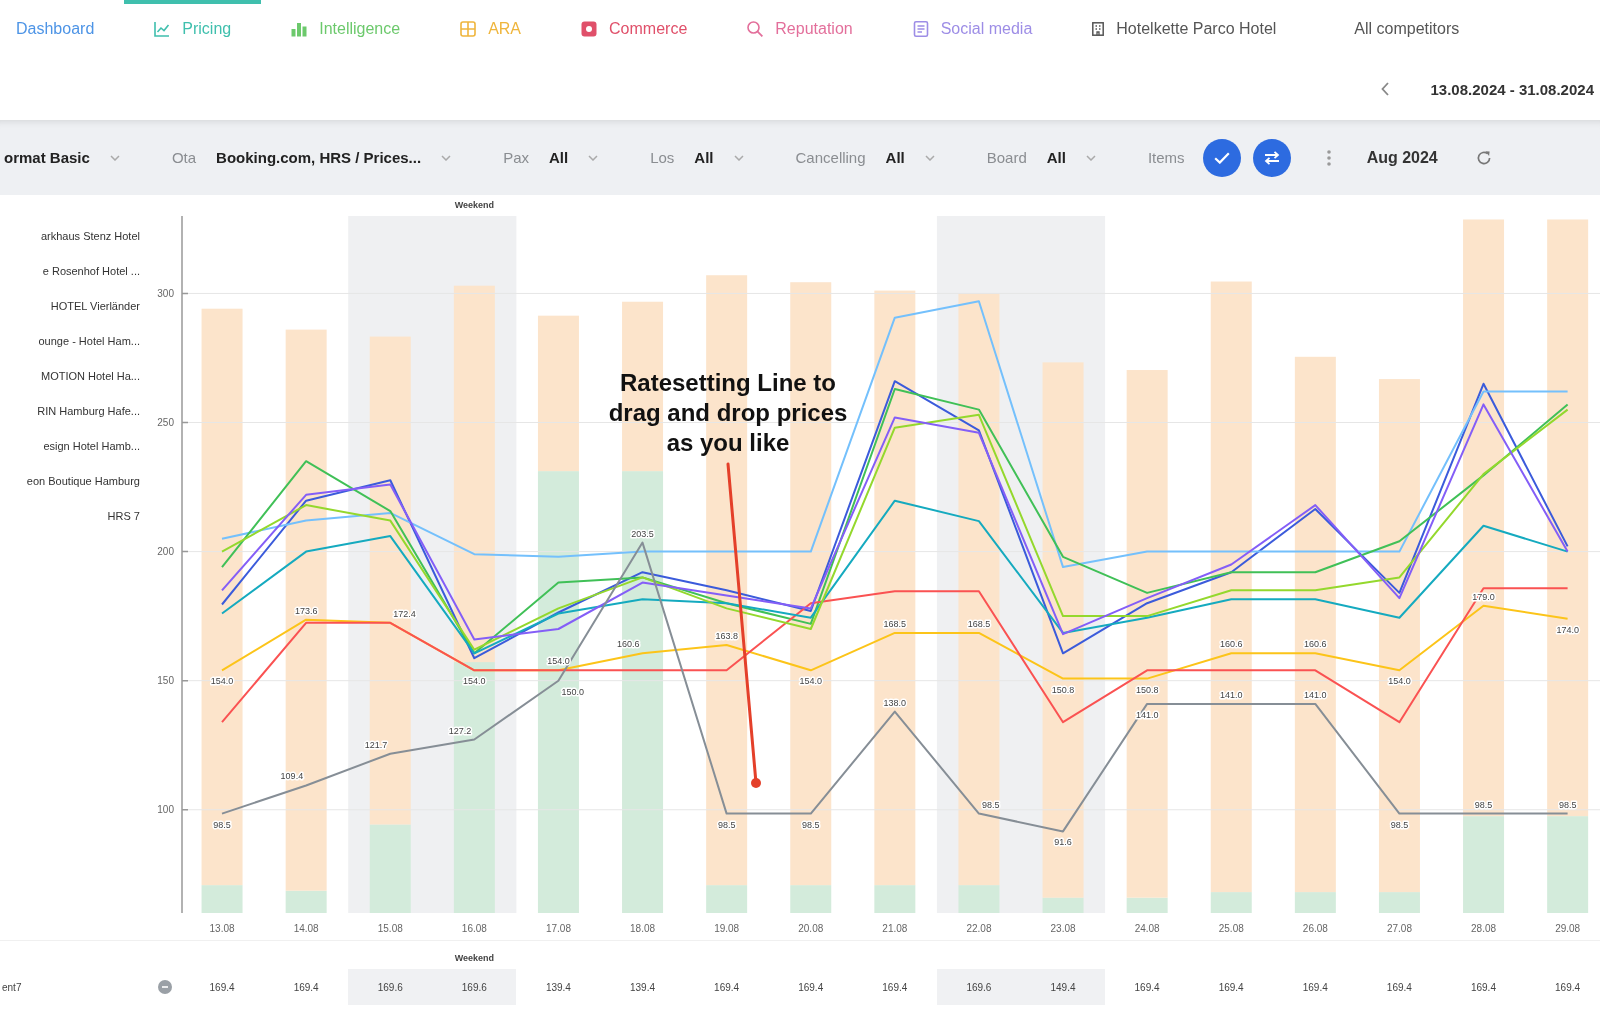  Describe the element at coordinates (1166, 157) in the screenshot. I see `items-label: Items` at that location.